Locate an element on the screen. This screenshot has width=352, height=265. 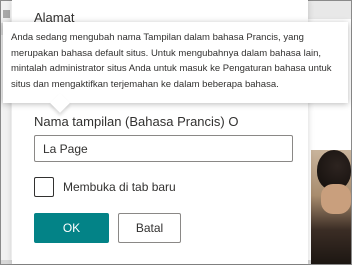
cancel-button: Batal is located at coordinates (149, 228).